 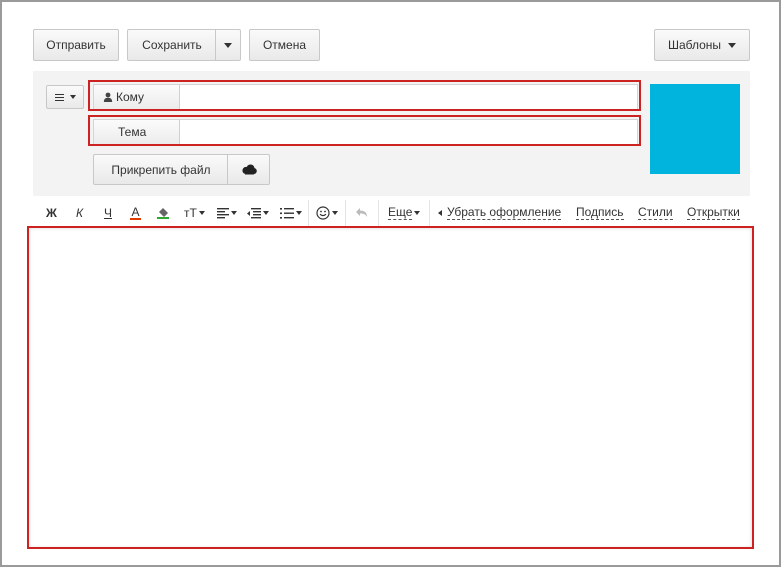 I want to click on cards-button: Открытки, so click(x=713, y=213).